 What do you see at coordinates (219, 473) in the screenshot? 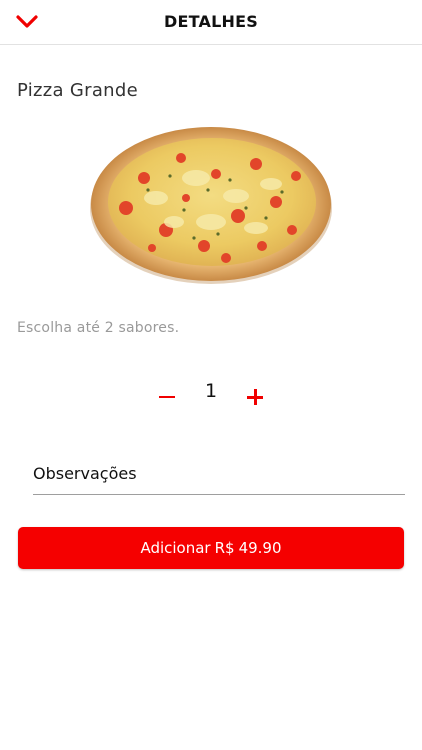
I see `notes-input` at bounding box center [219, 473].